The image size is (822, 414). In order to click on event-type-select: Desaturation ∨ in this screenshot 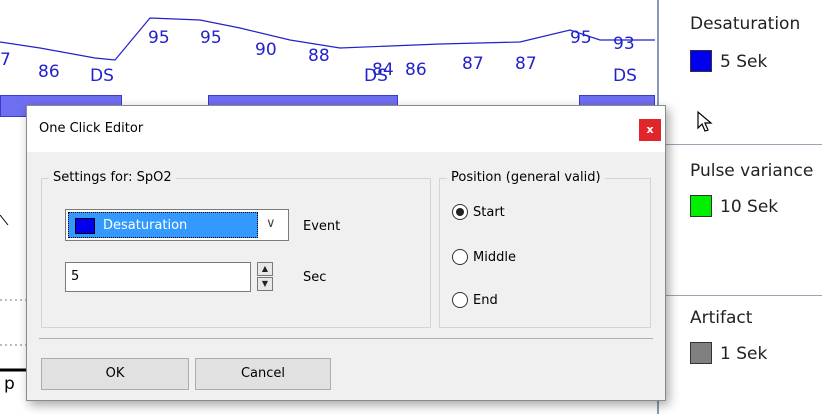, I will do `click(177, 225)`.